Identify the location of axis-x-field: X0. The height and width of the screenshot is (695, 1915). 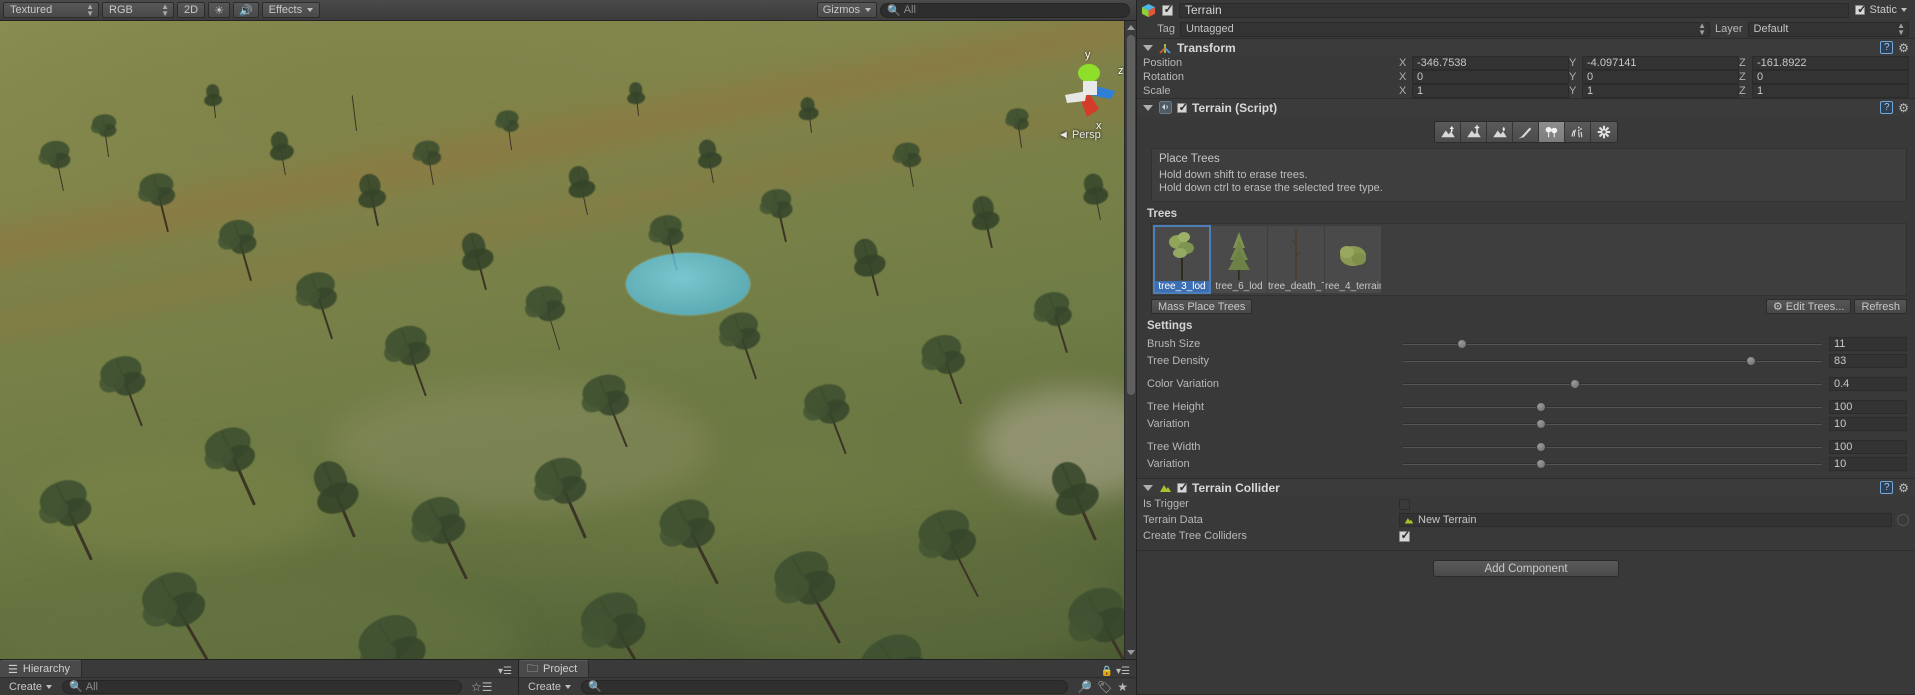
(1484, 77).